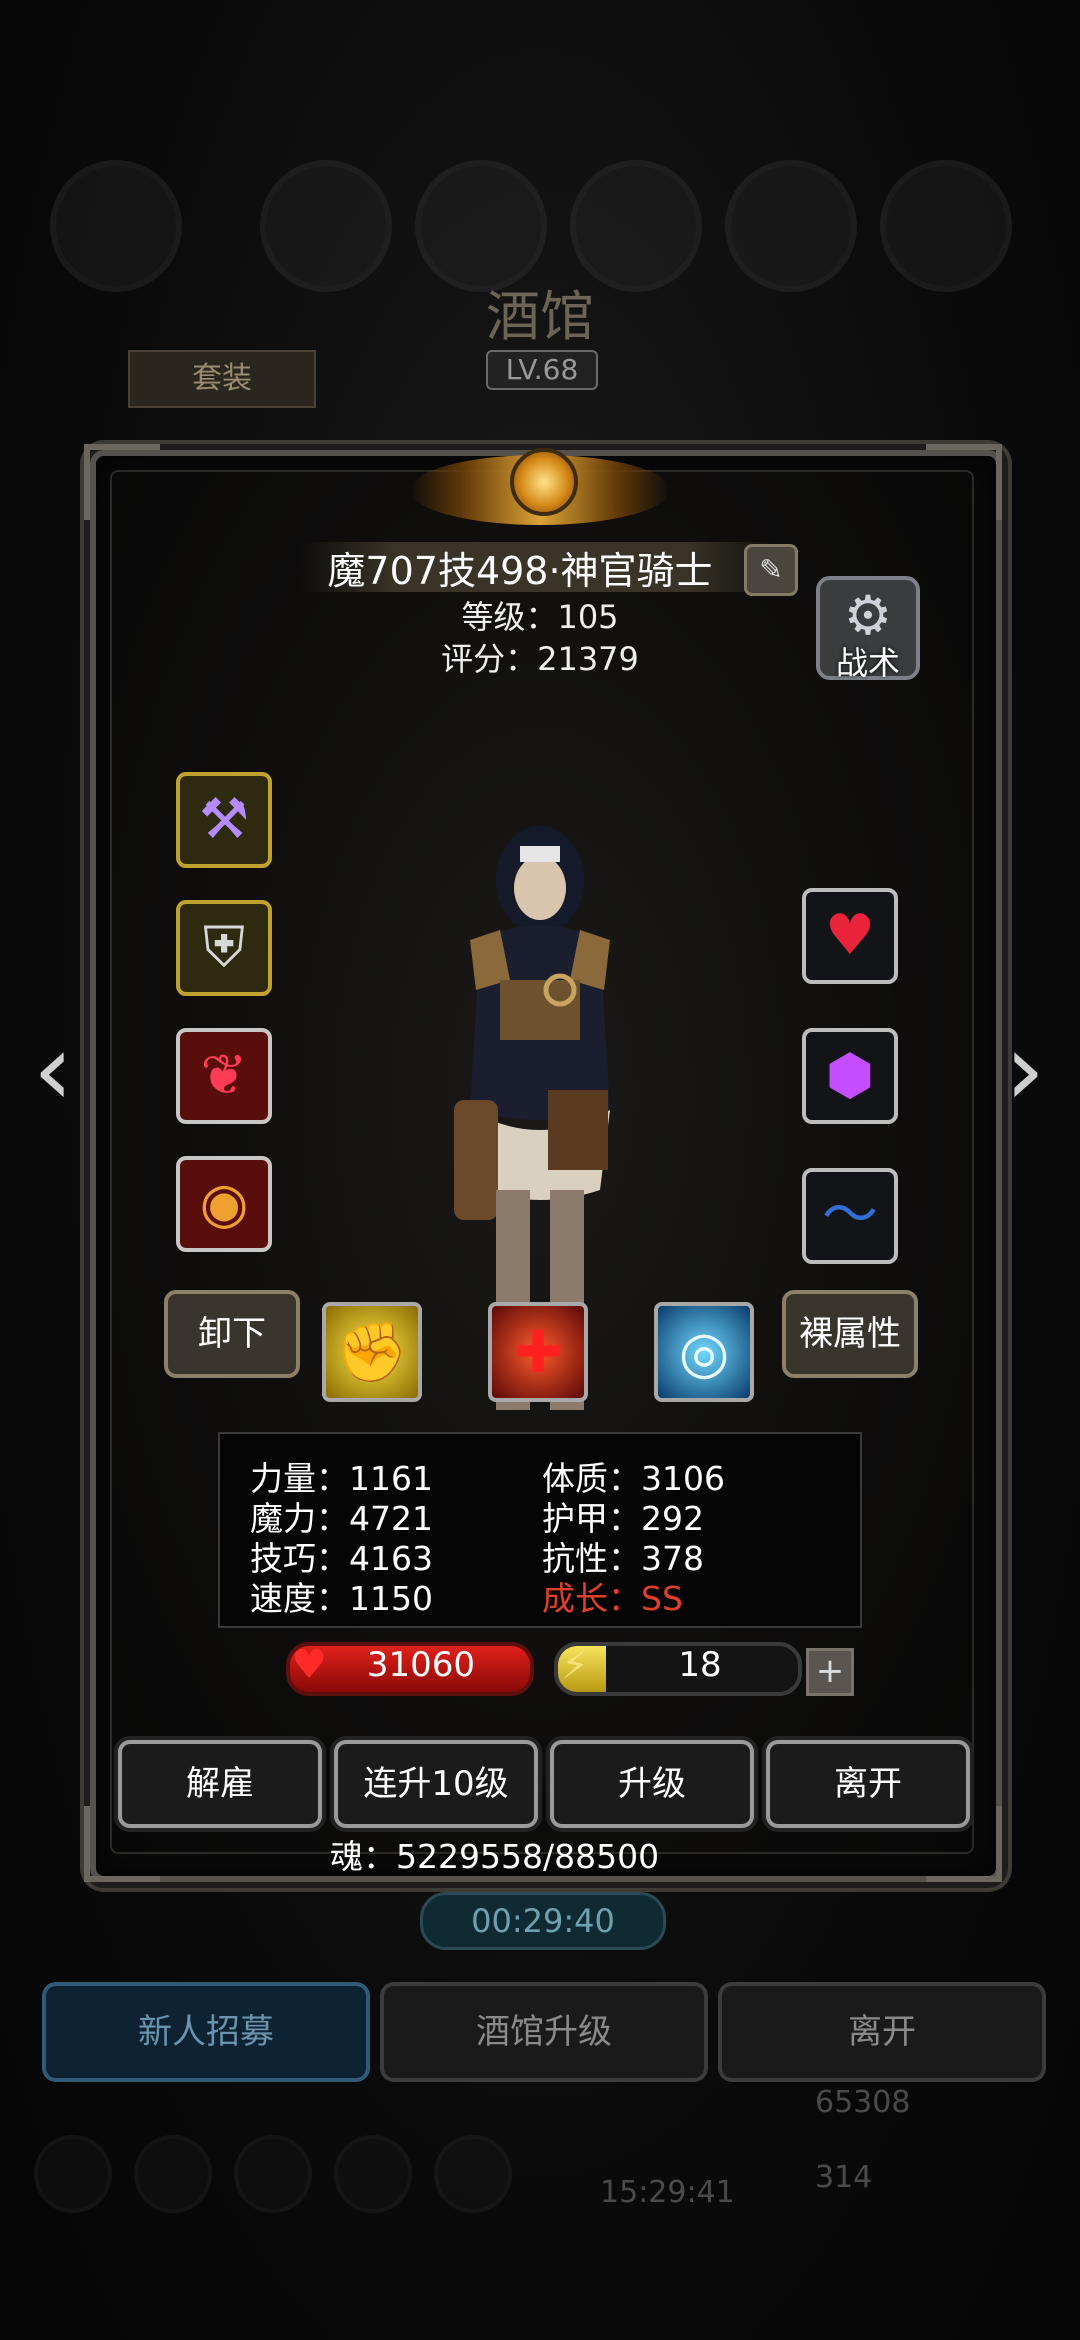 The image size is (1080, 2340). I want to click on tavern-level: LV.68, so click(542, 370).